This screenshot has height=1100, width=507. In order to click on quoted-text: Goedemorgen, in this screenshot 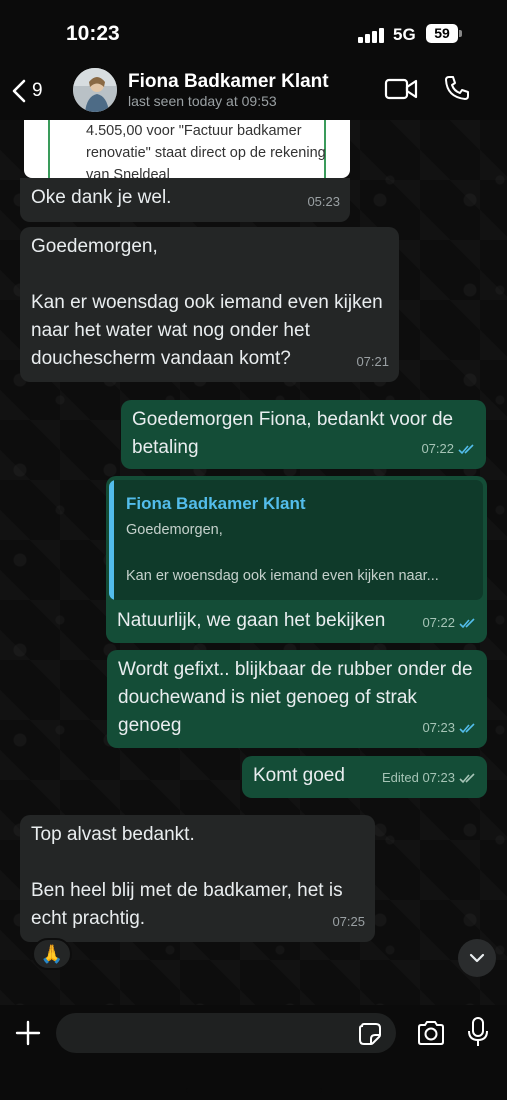, I will do `click(174, 530)`.